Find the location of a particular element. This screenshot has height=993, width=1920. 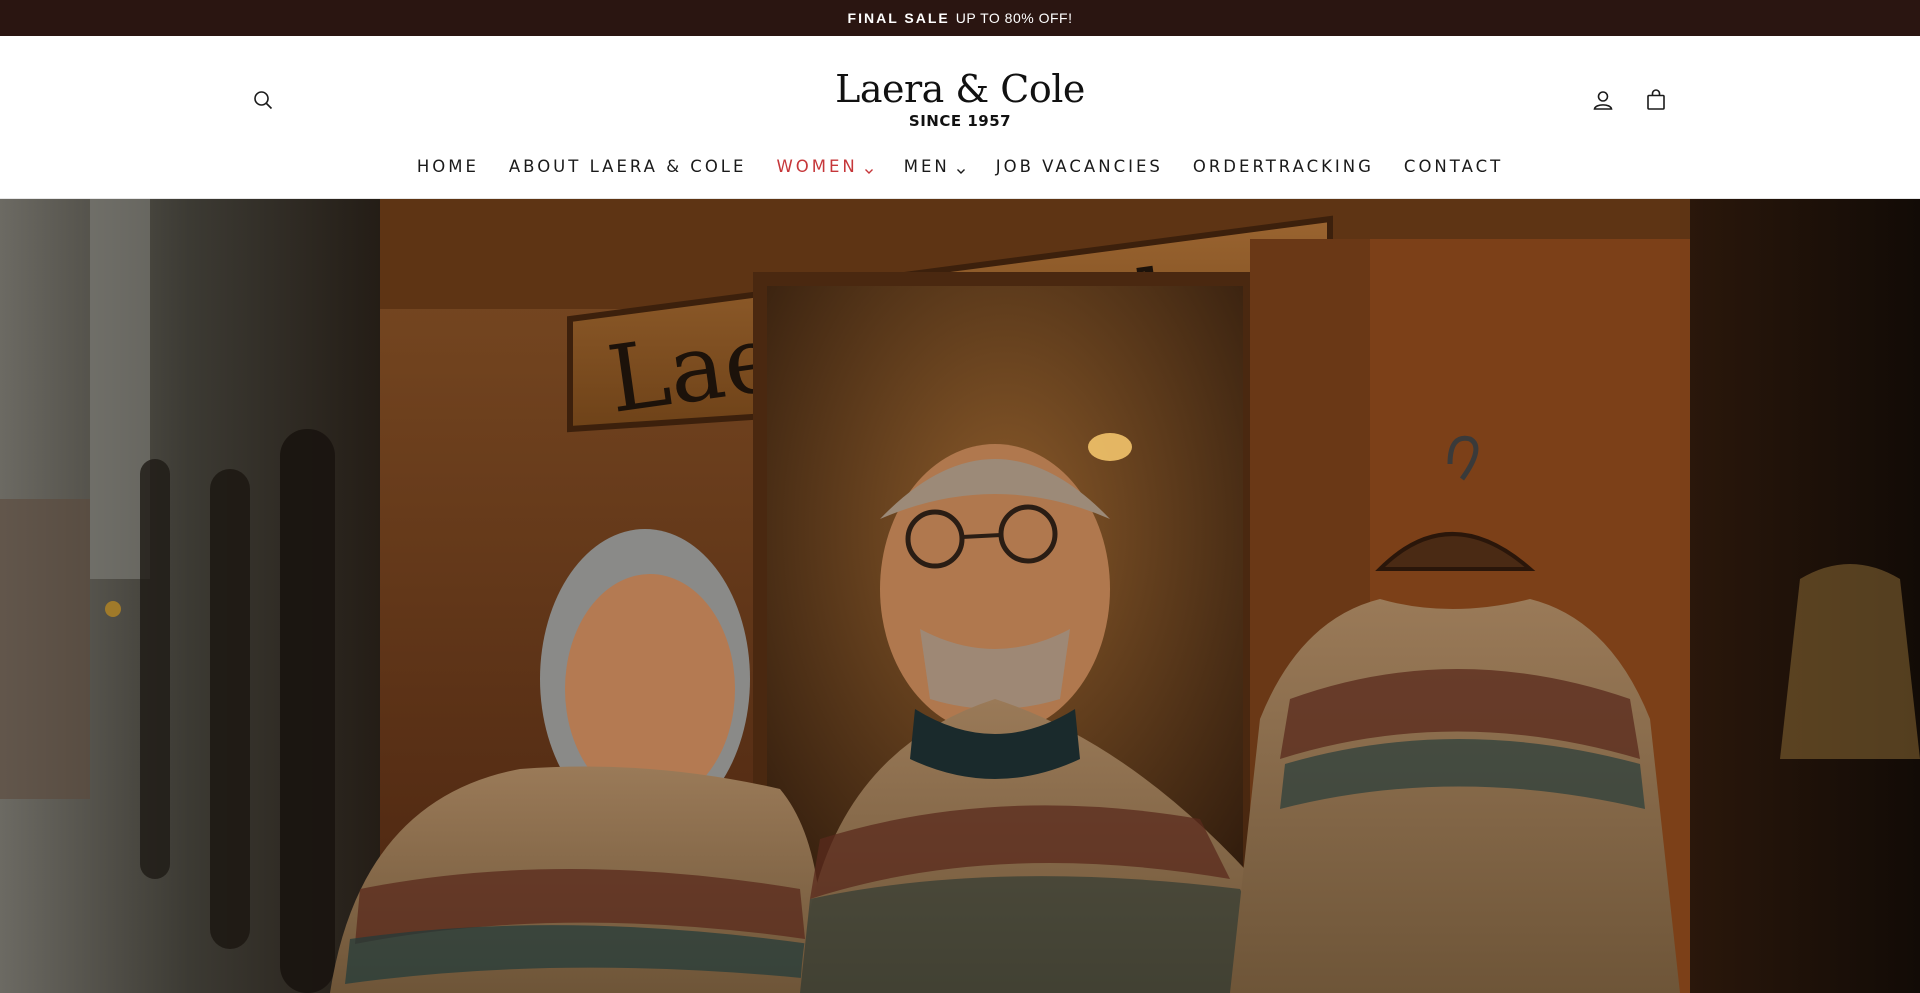

brand-tagline: SINCE 1957 is located at coordinates (960, 121).